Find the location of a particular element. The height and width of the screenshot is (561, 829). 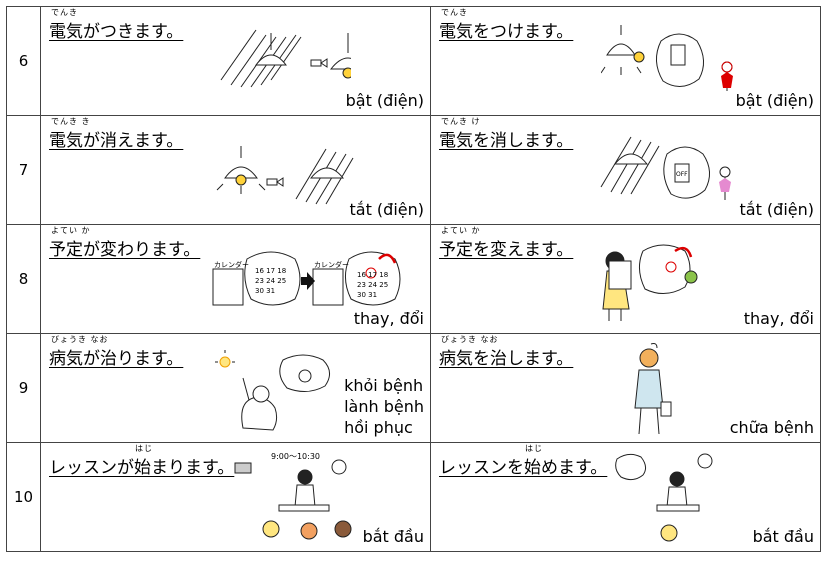

recovering-patient-illustration is located at coordinates (272, 390).